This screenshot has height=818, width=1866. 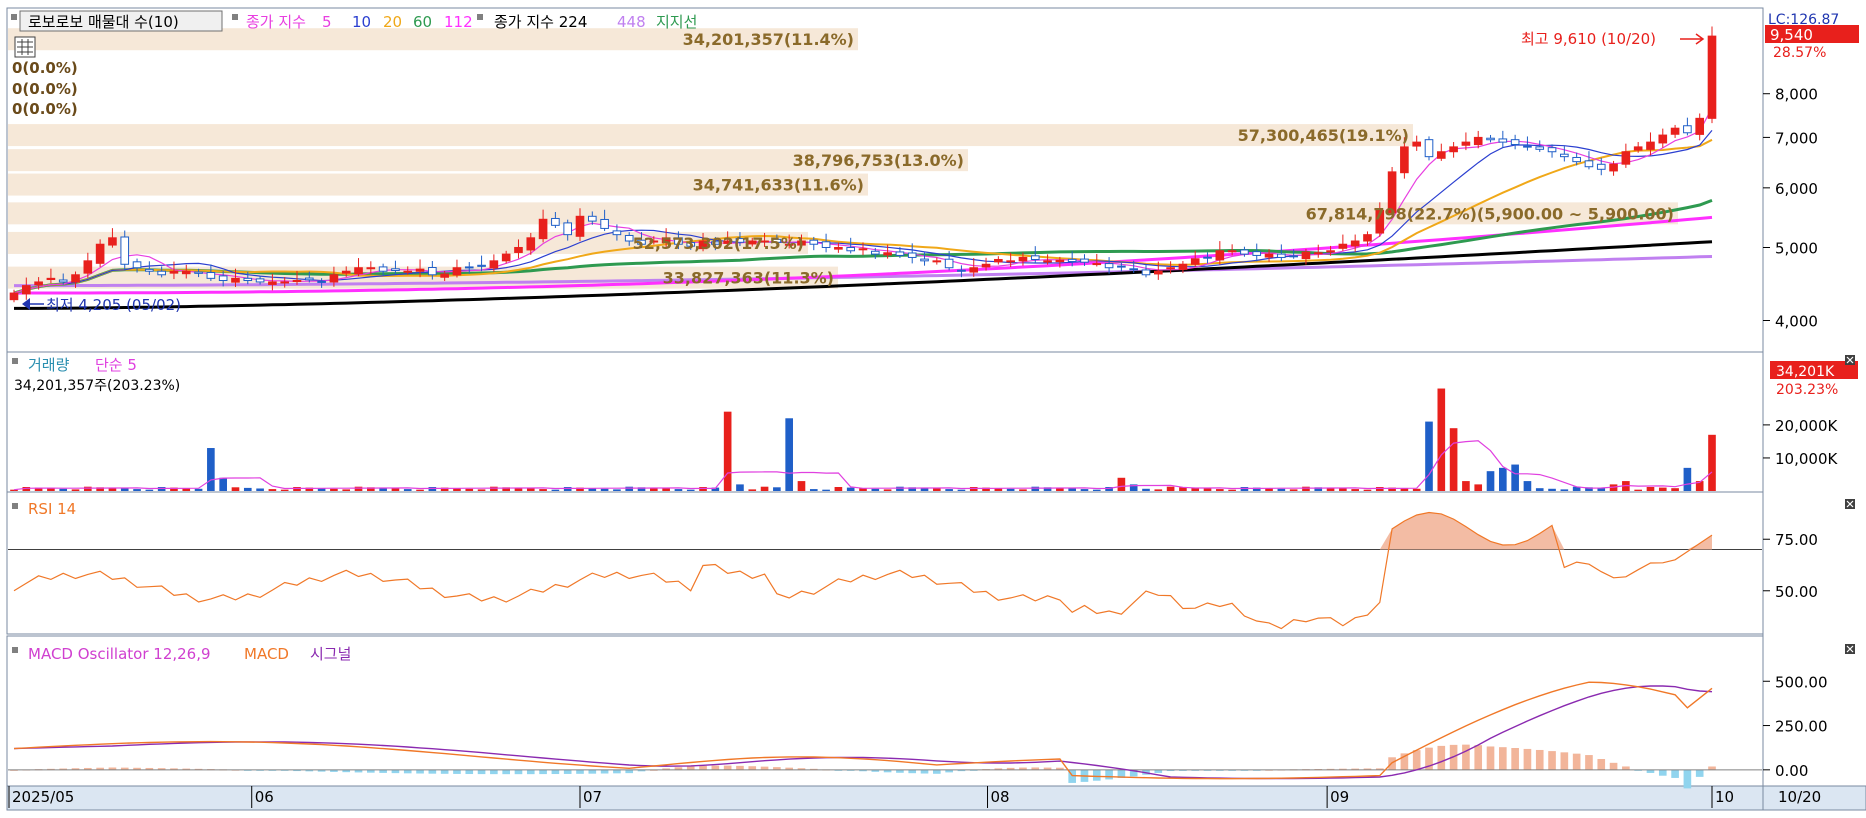 I want to click on legend-box-label: 로보로보 매물대 수(10), so click(x=103, y=22).